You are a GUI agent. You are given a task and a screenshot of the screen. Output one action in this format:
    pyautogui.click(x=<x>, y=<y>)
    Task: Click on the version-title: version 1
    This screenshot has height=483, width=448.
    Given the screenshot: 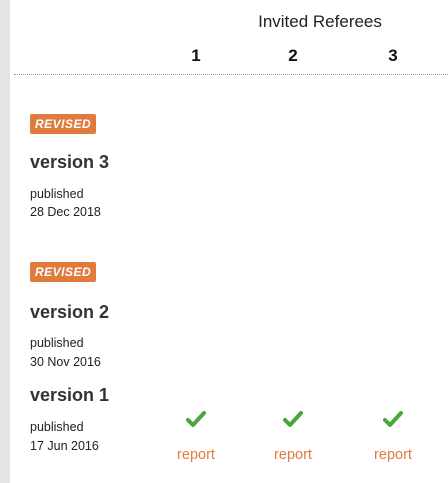 What is the action you would take?
    pyautogui.click(x=69, y=395)
    